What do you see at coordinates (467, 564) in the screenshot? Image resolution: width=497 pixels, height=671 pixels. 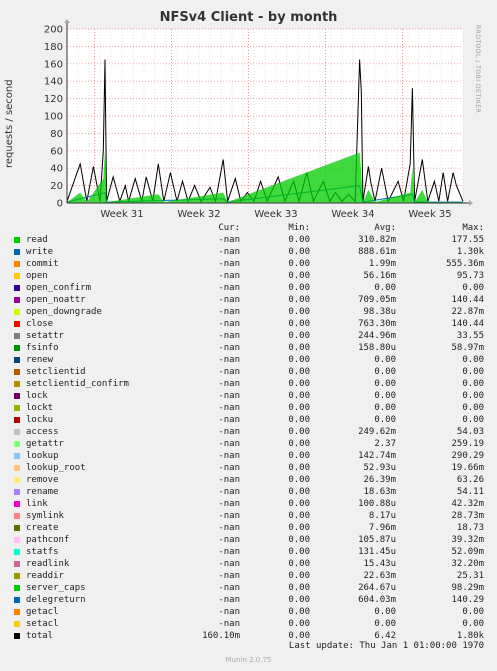 I see `legend-max: 32.20m` at bounding box center [467, 564].